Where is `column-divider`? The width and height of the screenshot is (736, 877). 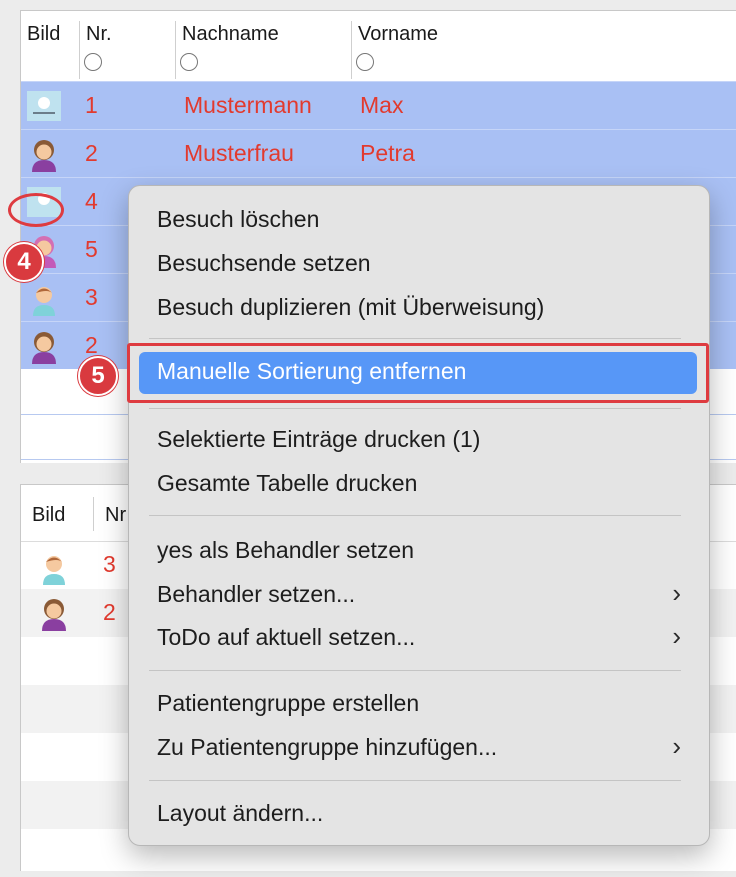 column-divider is located at coordinates (93, 514).